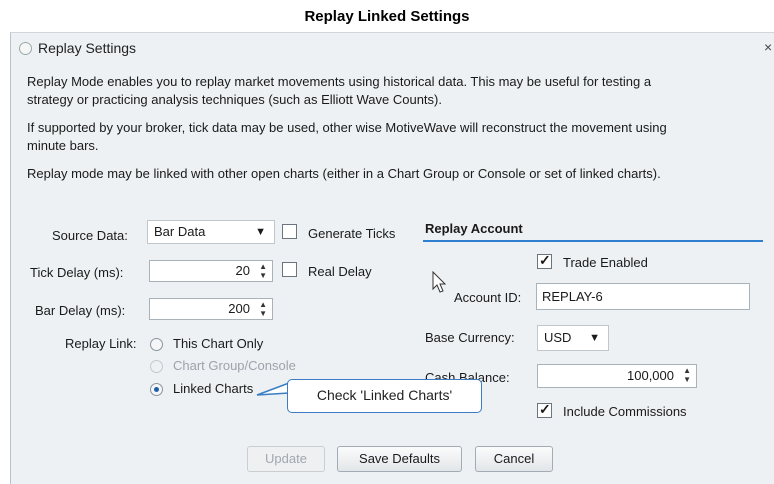 The width and height of the screenshot is (774, 484). I want to click on cash-balance-spinner: 100,000 ▲ ▼, so click(617, 376).